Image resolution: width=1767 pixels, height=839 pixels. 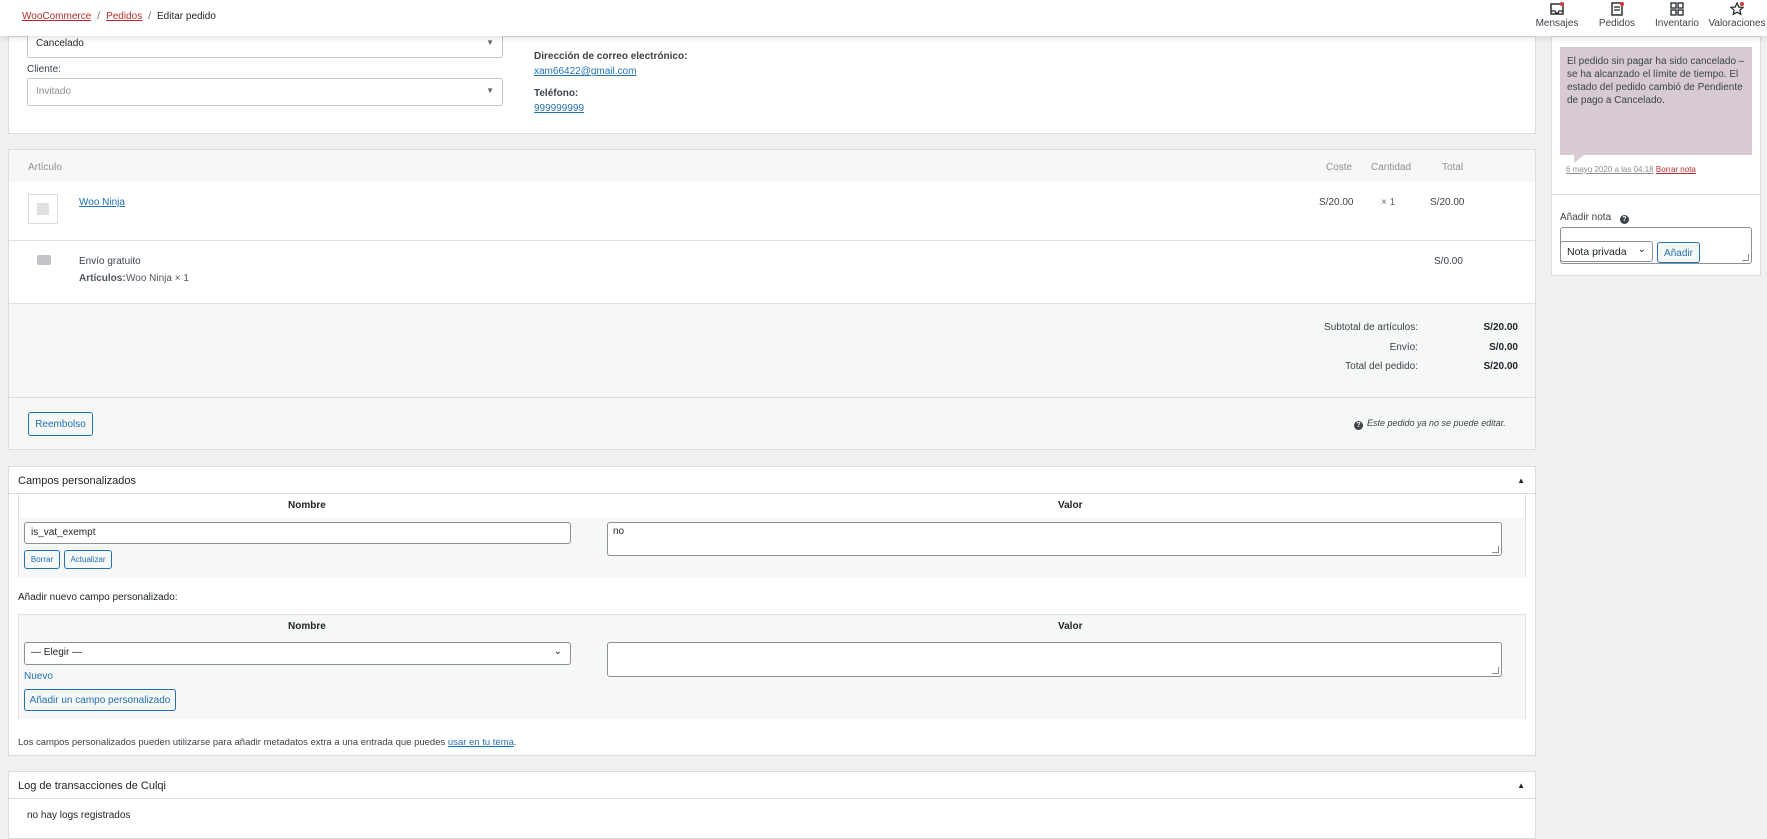 What do you see at coordinates (1448, 261) in the screenshot?
I see `shipping-total: S/0.00` at bounding box center [1448, 261].